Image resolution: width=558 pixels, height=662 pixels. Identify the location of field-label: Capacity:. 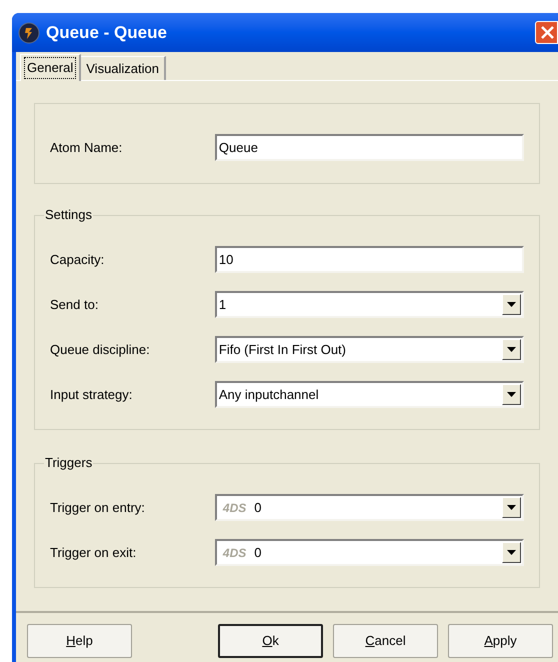
(78, 259).